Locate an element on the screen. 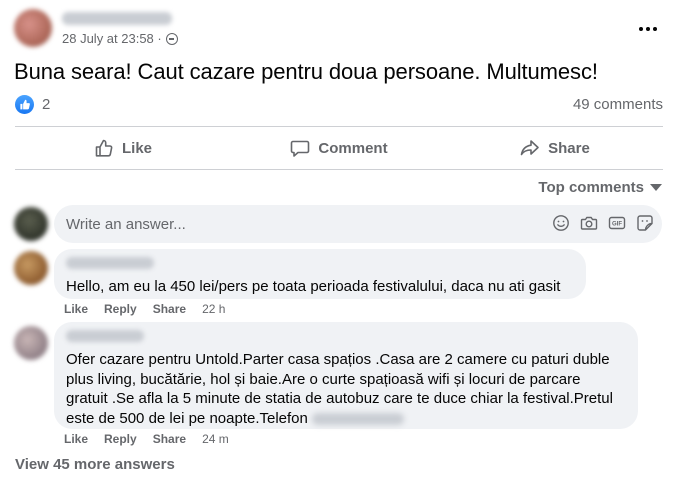 This screenshot has width=676, height=485. share-button: Share is located at coordinates (555, 148).